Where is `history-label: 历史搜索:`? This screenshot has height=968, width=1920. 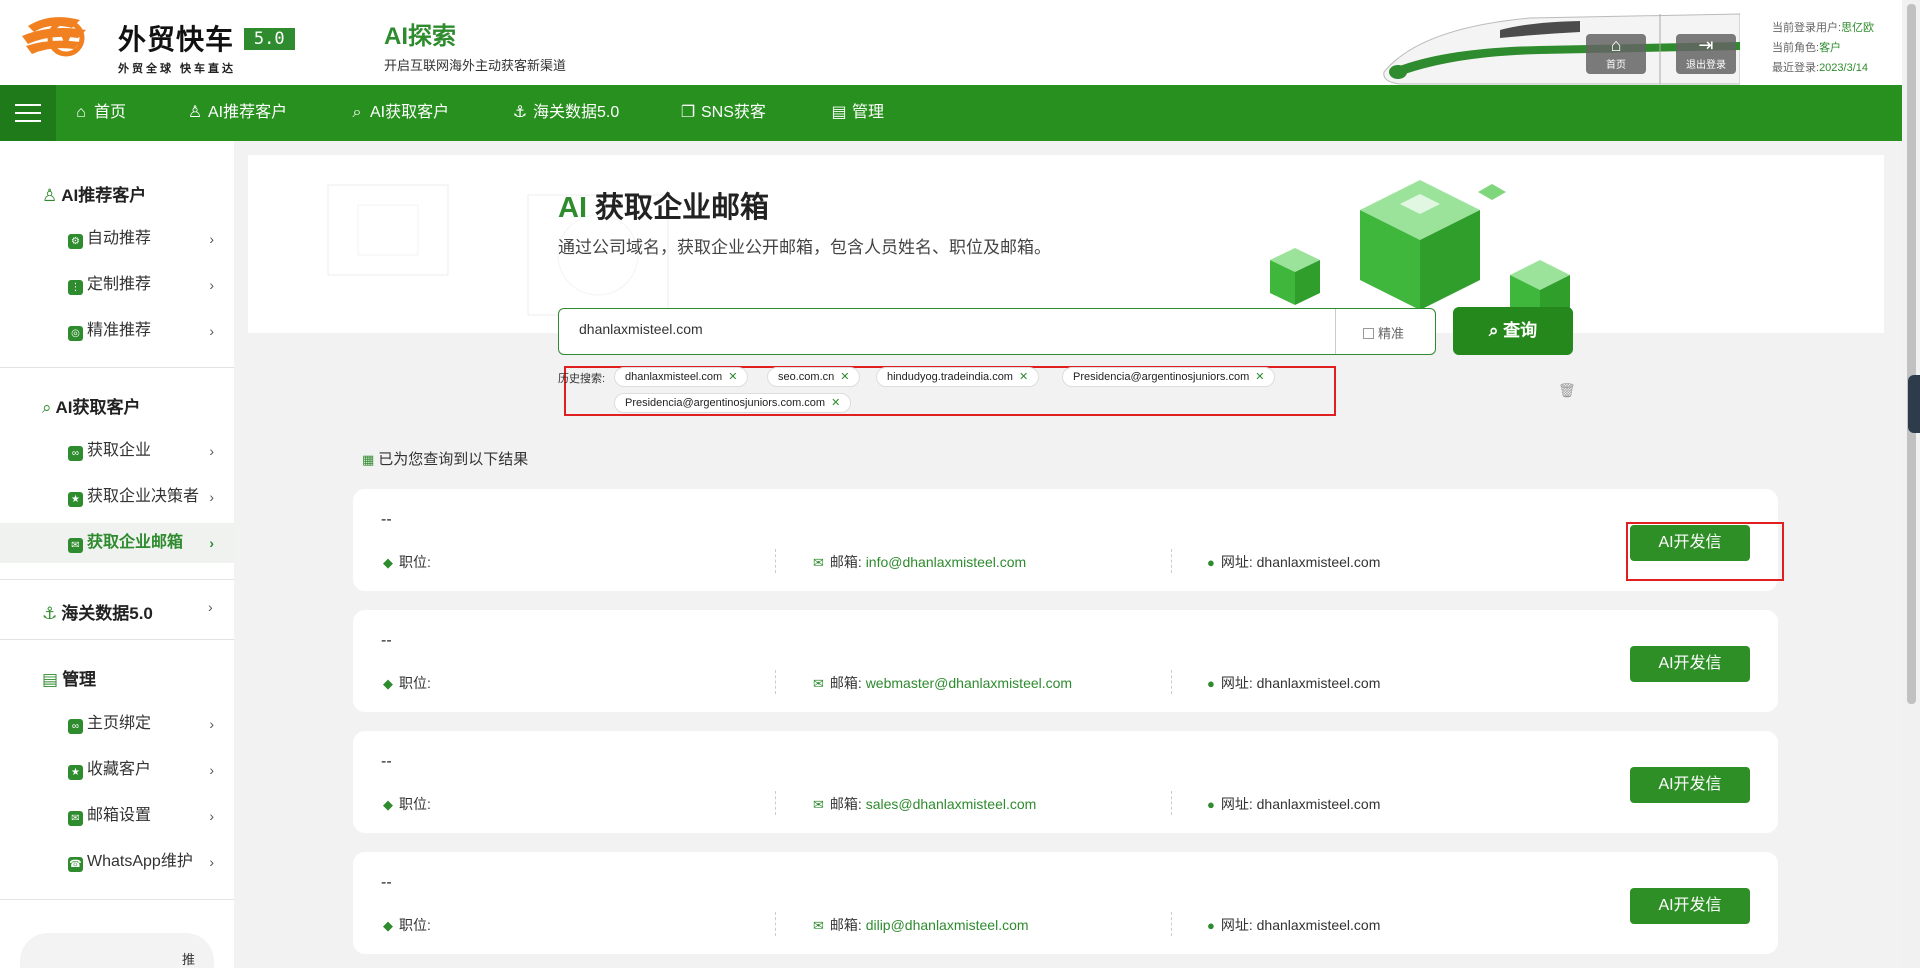 history-label: 历史搜索: is located at coordinates (582, 379).